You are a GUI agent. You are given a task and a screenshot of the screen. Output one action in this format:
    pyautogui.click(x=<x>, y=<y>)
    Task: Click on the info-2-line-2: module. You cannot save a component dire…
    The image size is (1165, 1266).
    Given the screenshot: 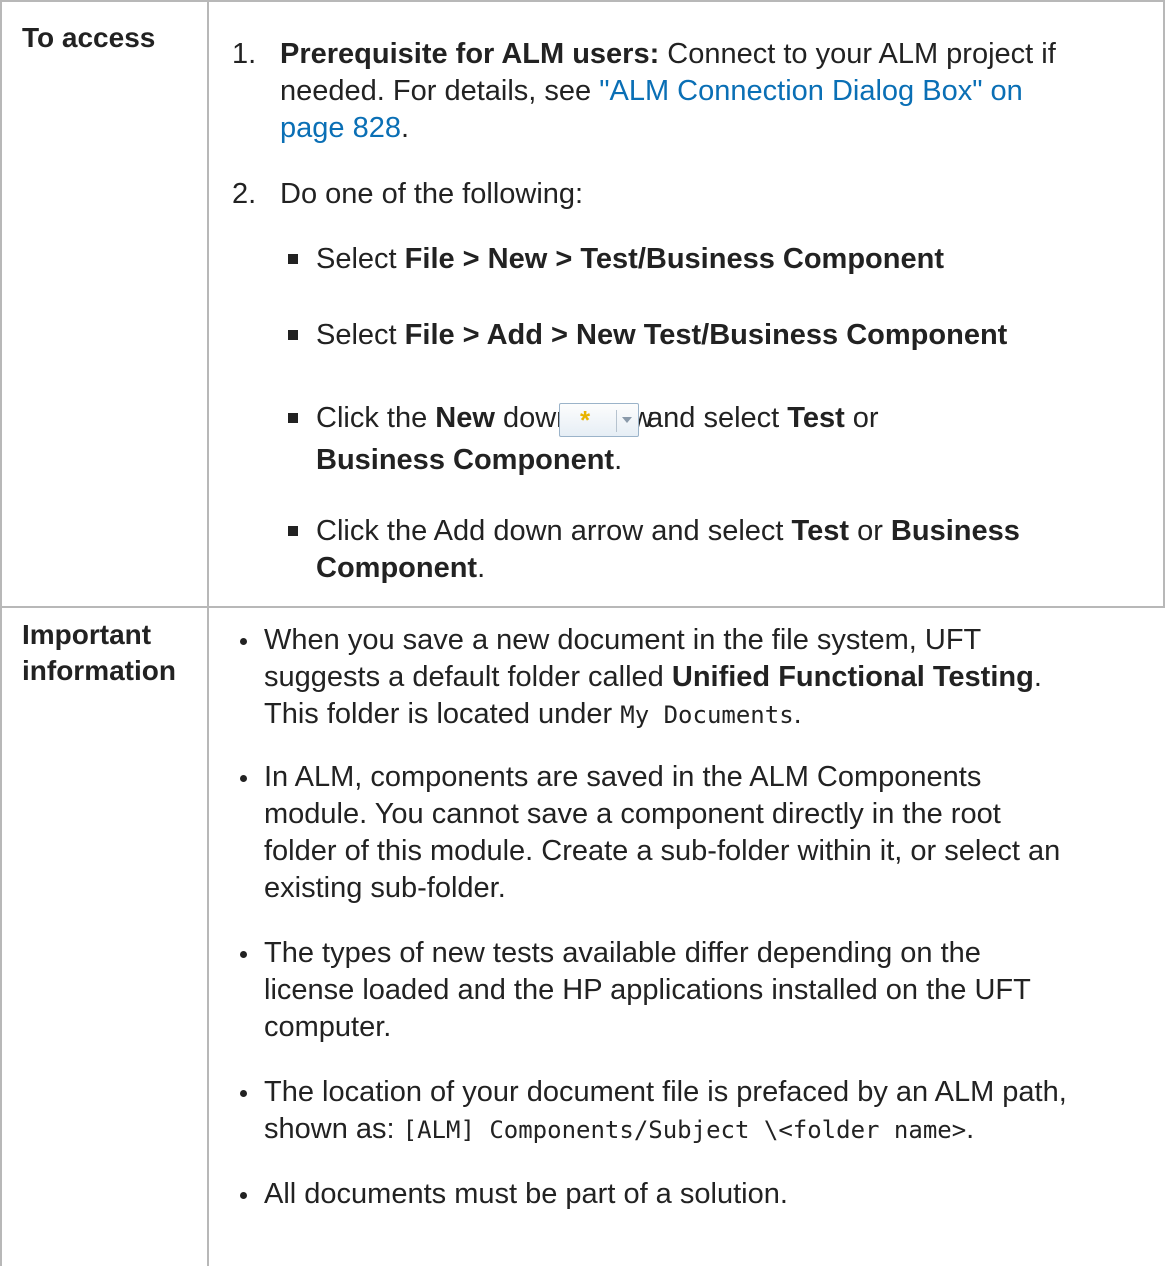 What is the action you would take?
    pyautogui.click(x=632, y=814)
    